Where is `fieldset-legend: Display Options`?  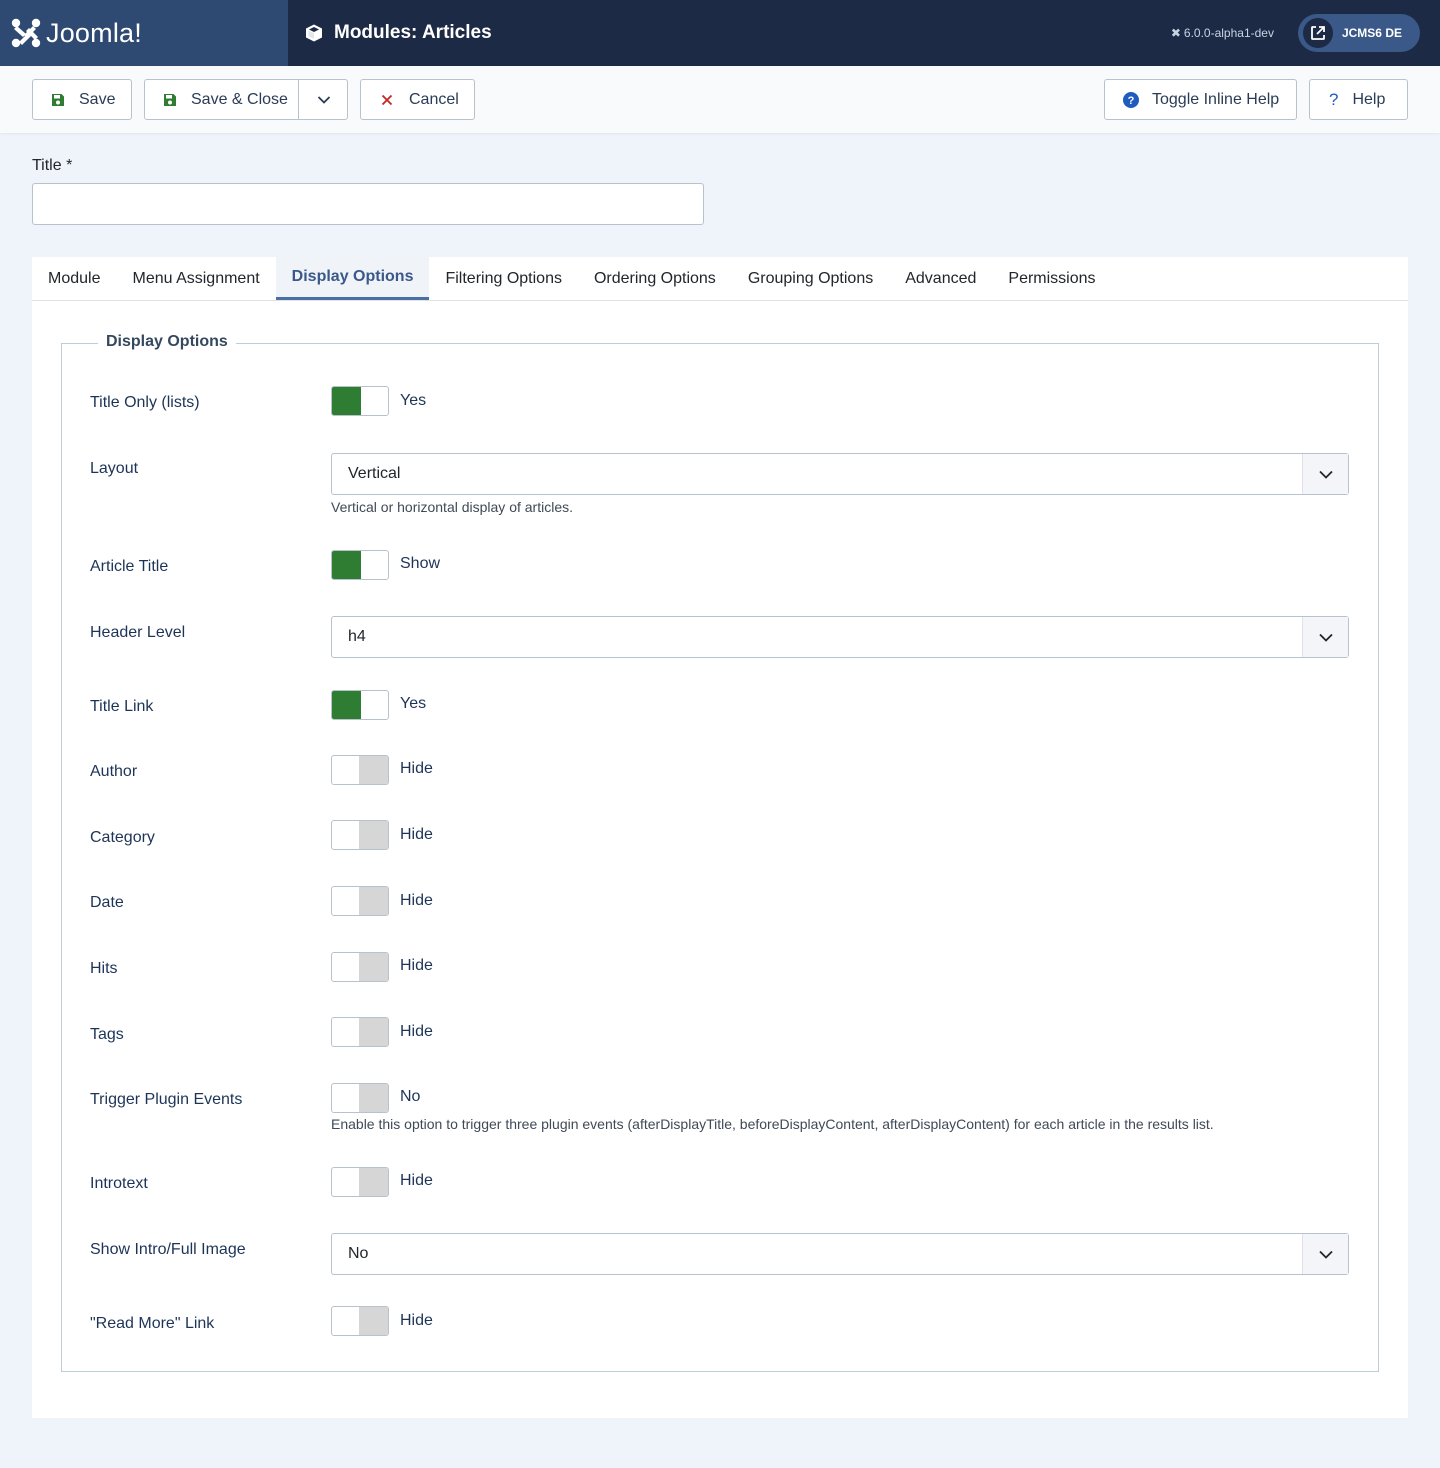 fieldset-legend: Display Options is located at coordinates (167, 342).